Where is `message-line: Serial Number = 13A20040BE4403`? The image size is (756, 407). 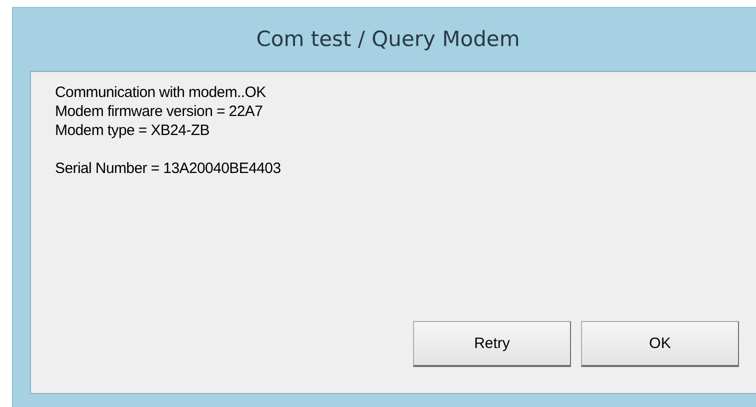 message-line: Serial Number = 13A20040BE4403 is located at coordinates (168, 168).